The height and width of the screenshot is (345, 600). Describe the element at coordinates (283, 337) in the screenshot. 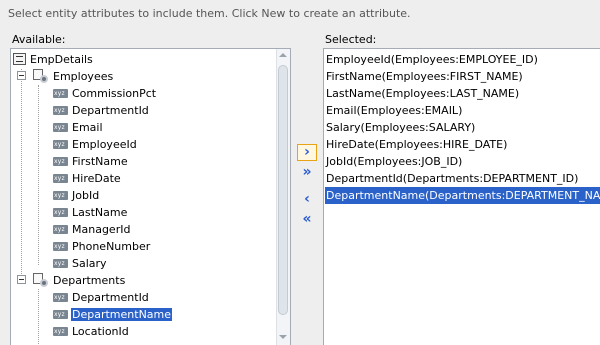

I see `scroll-down-arrow-icon` at that location.